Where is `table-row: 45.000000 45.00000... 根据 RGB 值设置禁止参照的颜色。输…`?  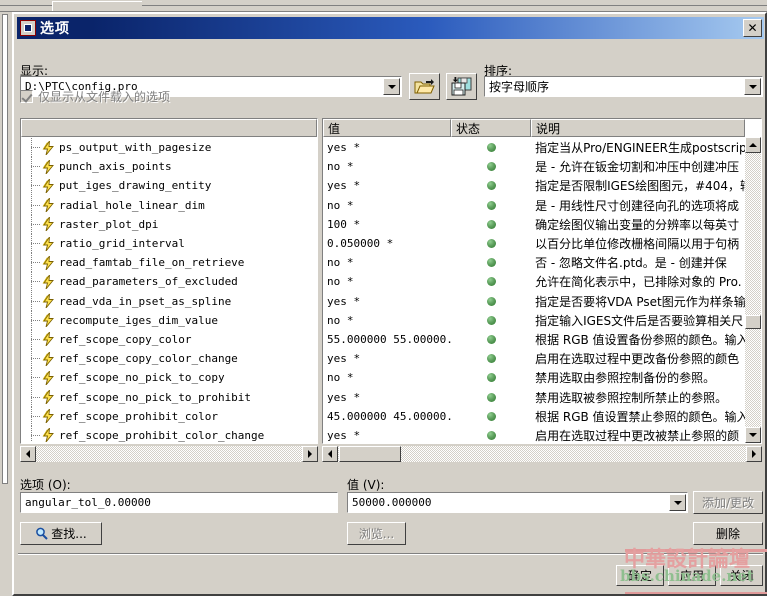 table-row: 45.000000 45.00000... 根据 RGB 值设置禁止参照的颜色。输… is located at coordinates (534, 416).